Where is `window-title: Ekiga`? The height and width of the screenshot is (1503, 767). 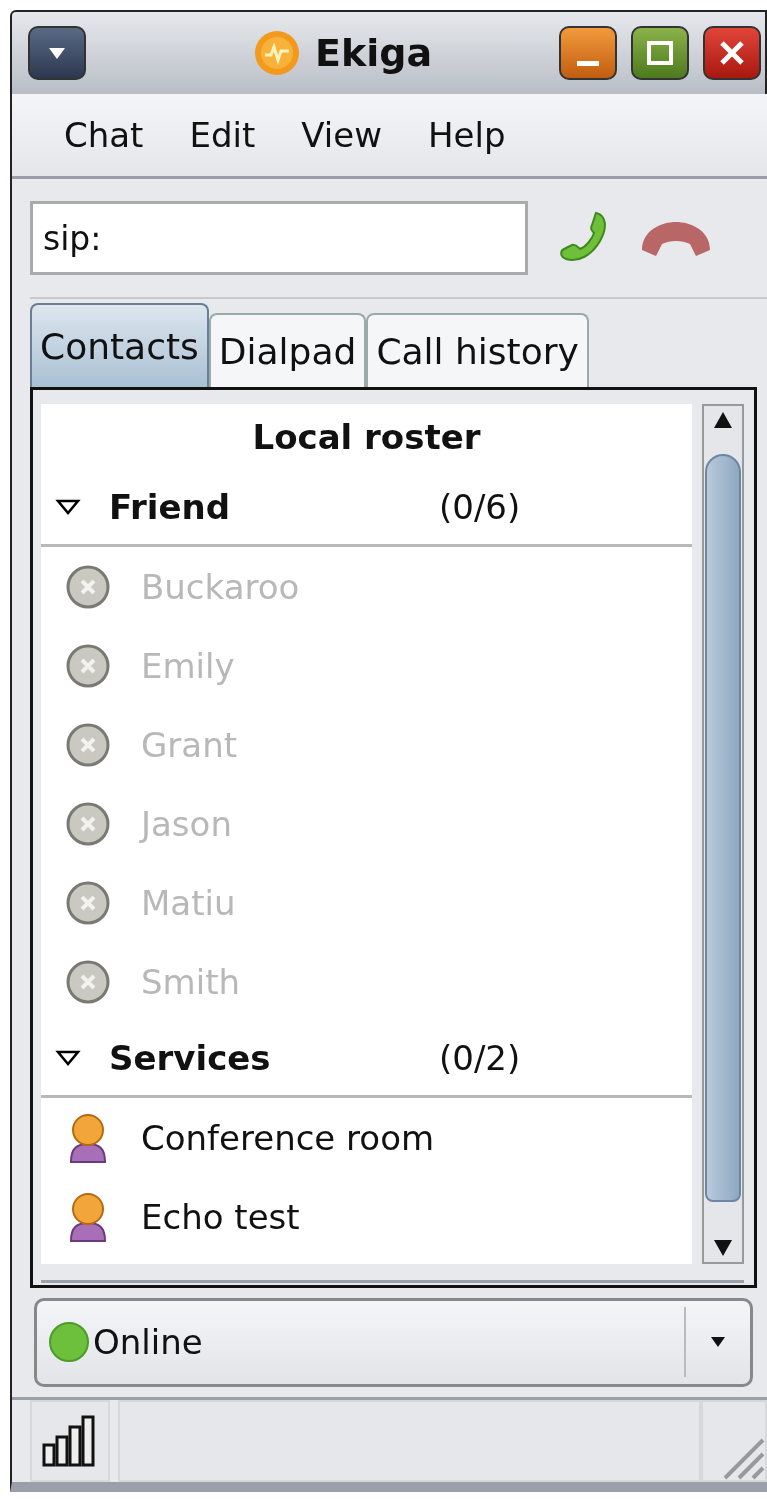
window-title: Ekiga is located at coordinates (373, 53).